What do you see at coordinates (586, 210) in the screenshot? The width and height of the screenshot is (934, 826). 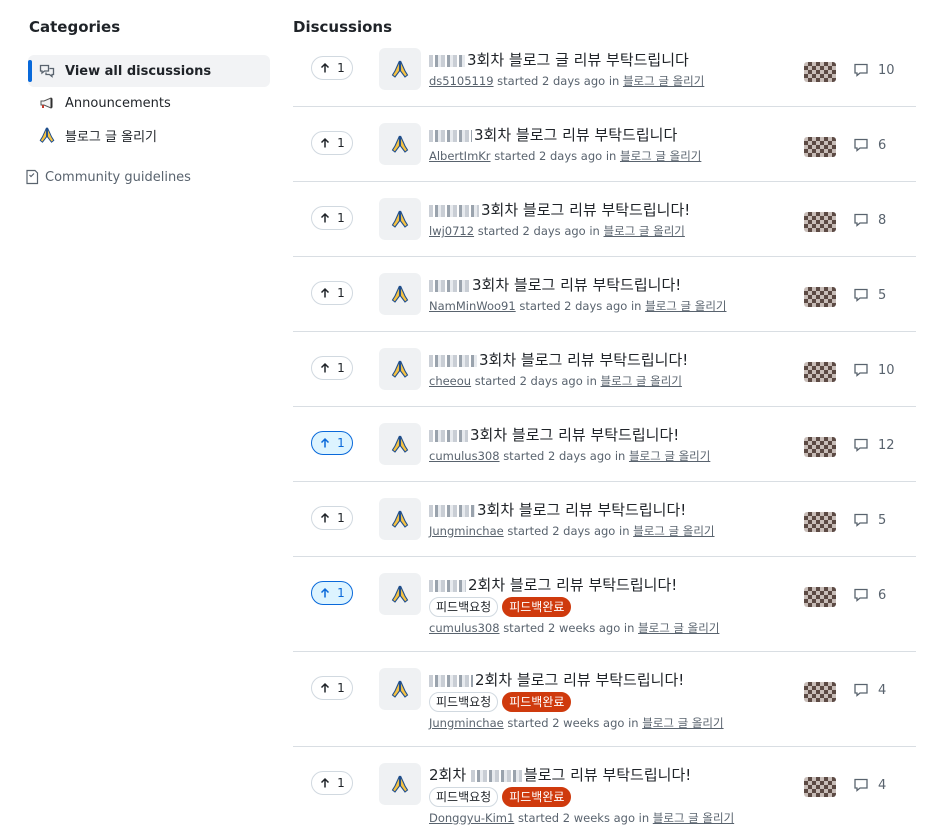 I see `title-text: 3회차 블로그 리뷰 부탁드립니다!` at bounding box center [586, 210].